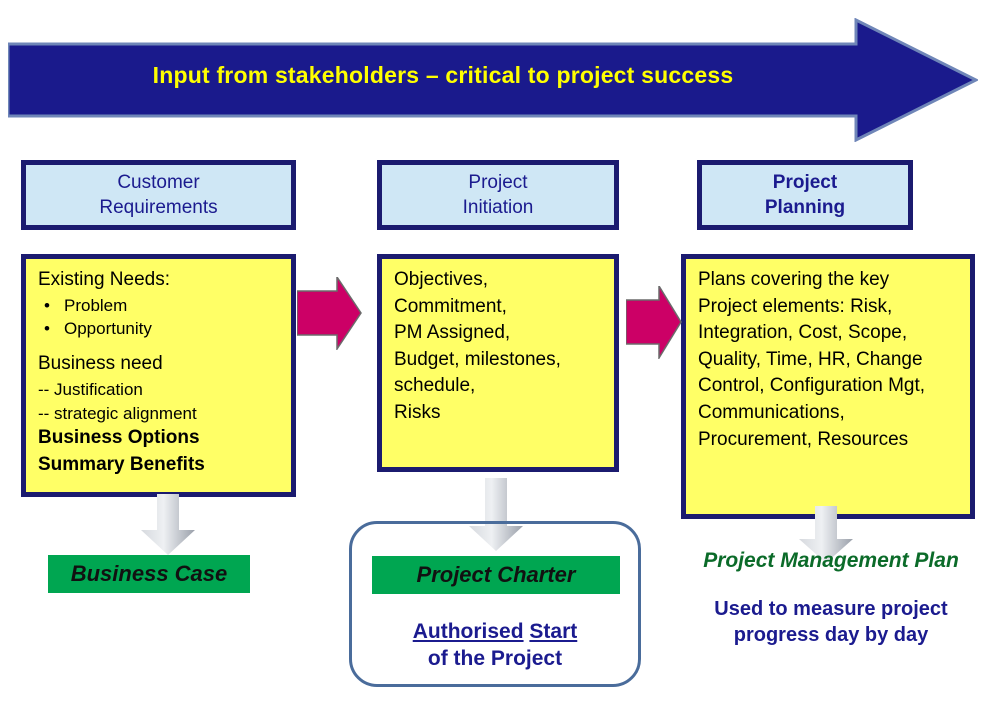 This screenshot has width=986, height=703. What do you see at coordinates (831, 609) in the screenshot?
I see `pmp-caption-line-1: Used to measure project` at bounding box center [831, 609].